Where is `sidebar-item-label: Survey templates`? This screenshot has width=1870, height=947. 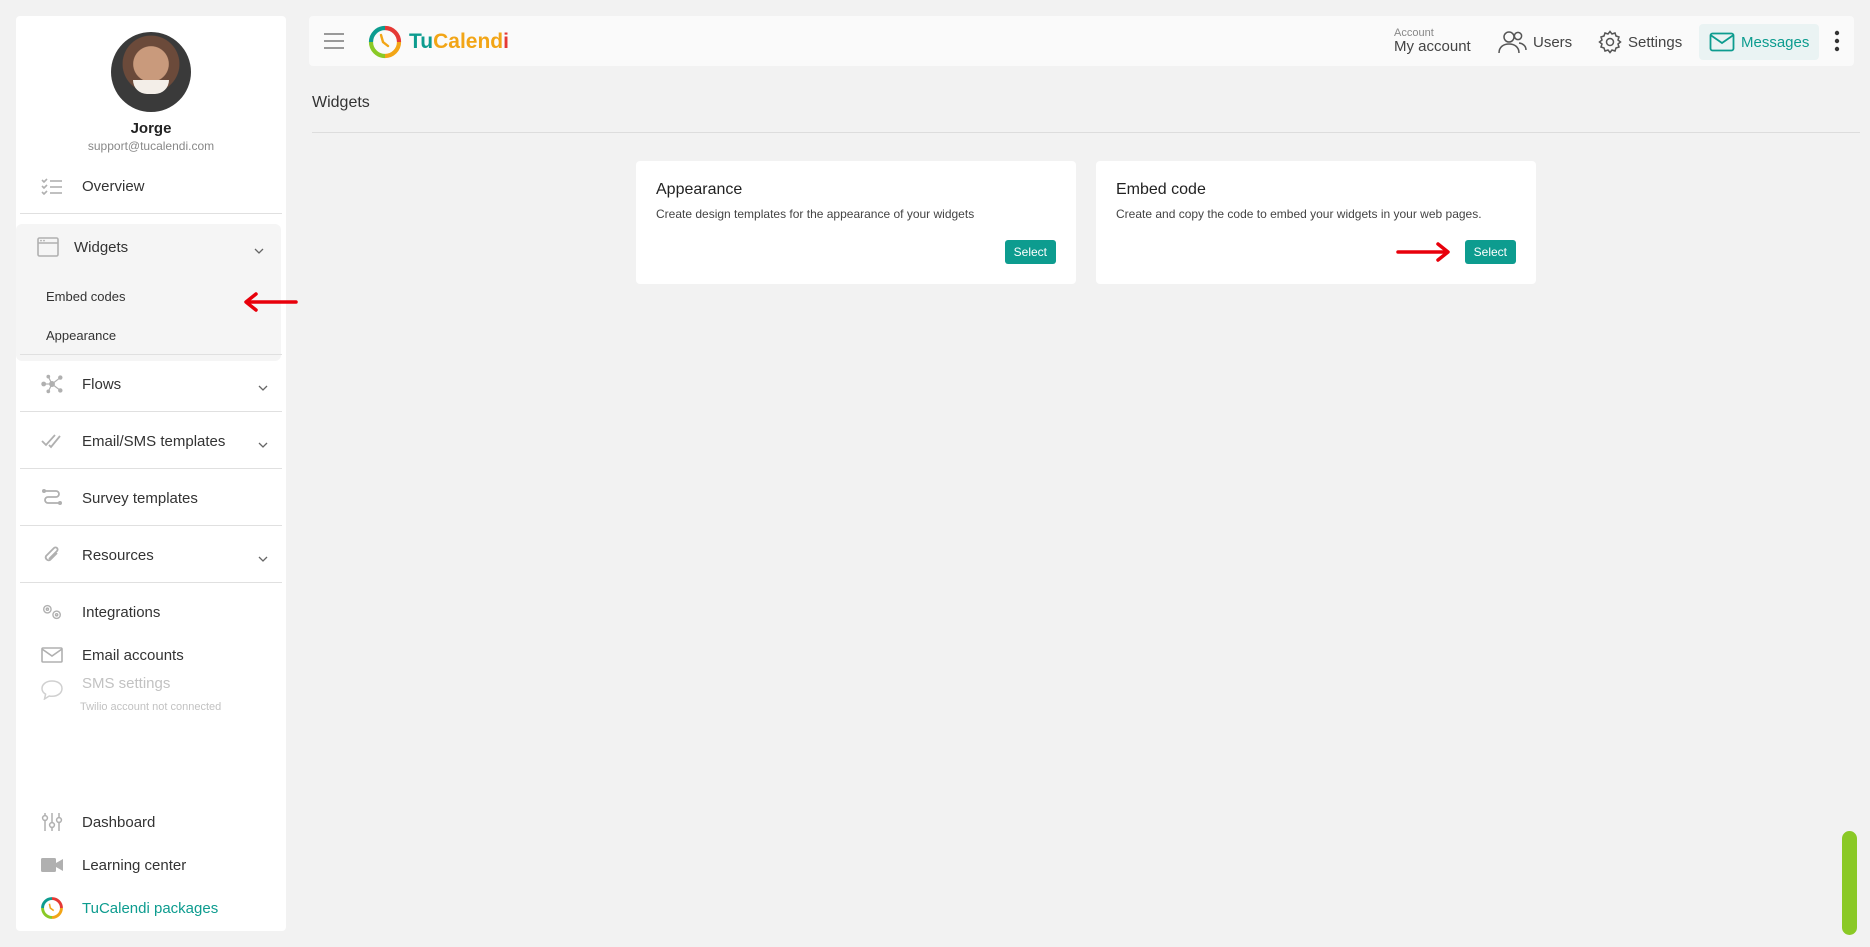
sidebar-item-label: Survey templates is located at coordinates (140, 498).